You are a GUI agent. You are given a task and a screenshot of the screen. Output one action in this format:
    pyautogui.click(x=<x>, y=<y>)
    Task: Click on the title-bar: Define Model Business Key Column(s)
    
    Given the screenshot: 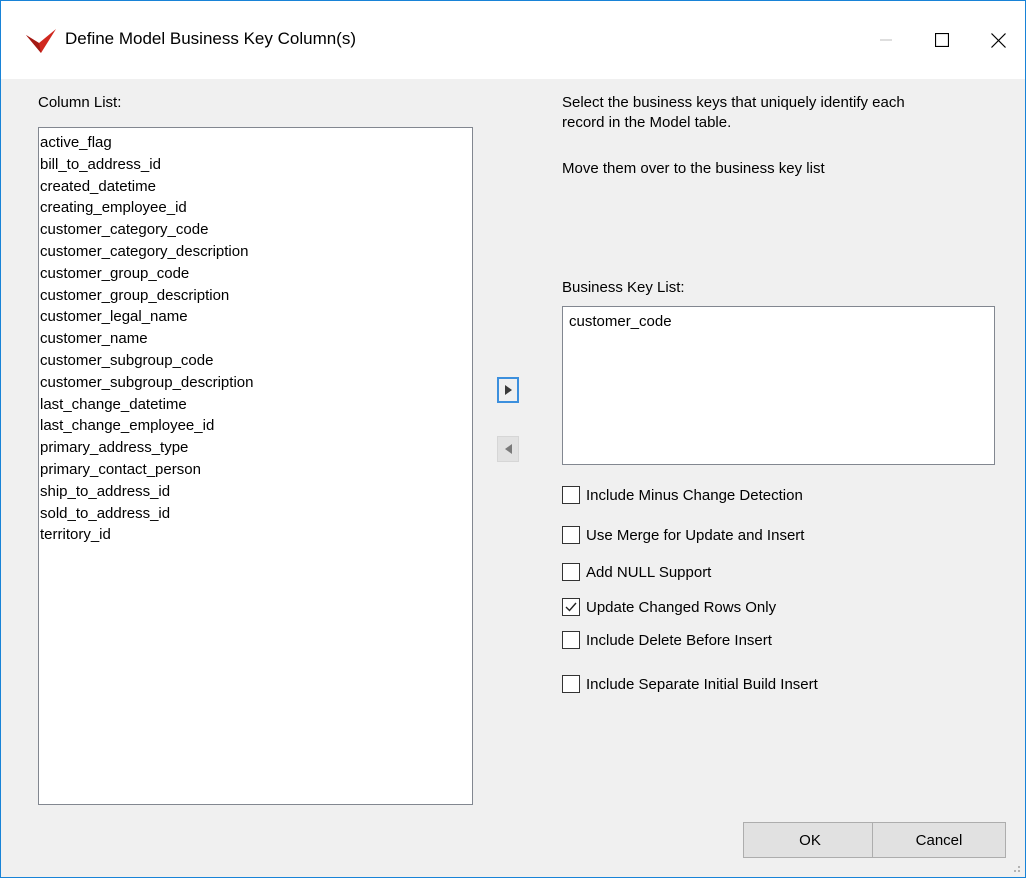 What is the action you would take?
    pyautogui.click(x=513, y=40)
    